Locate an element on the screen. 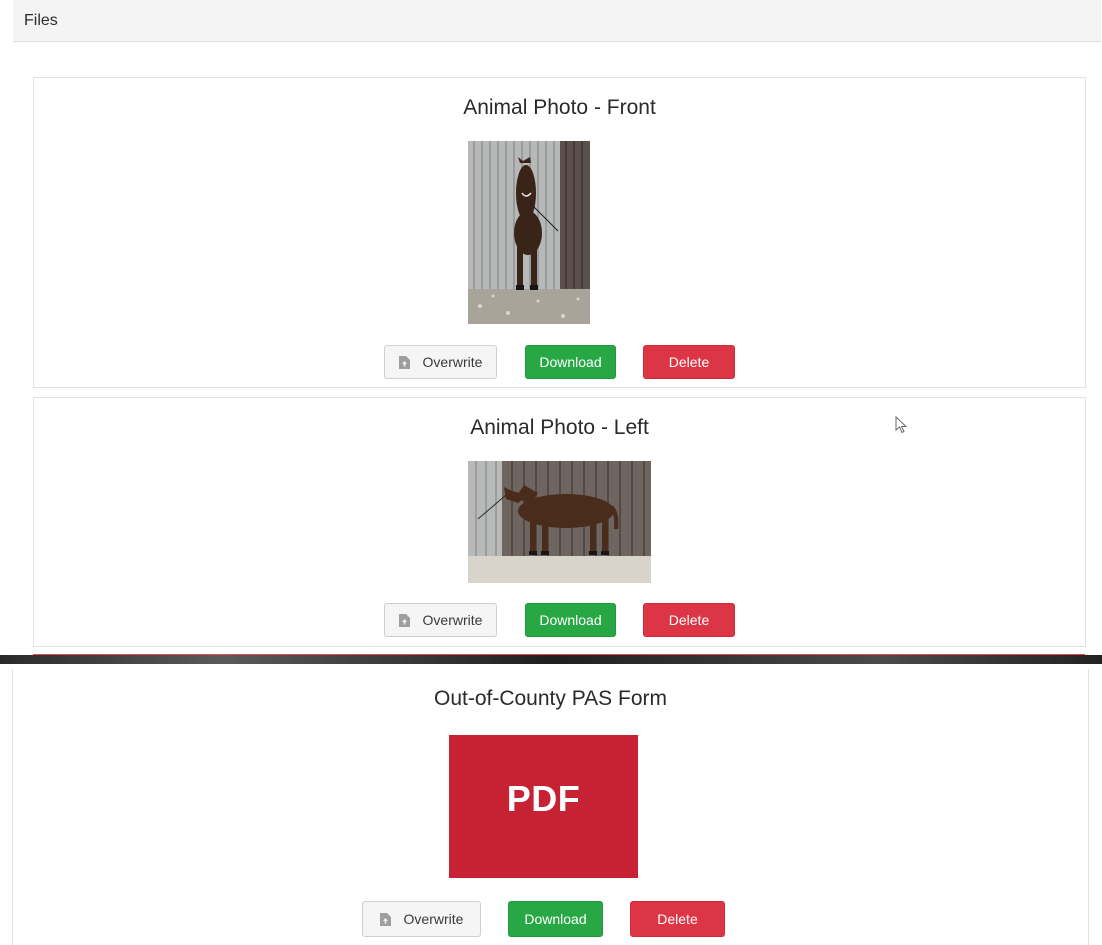 Image resolution: width=1102 pixels, height=945 pixels. pdf-label: PDF is located at coordinates (543, 798).